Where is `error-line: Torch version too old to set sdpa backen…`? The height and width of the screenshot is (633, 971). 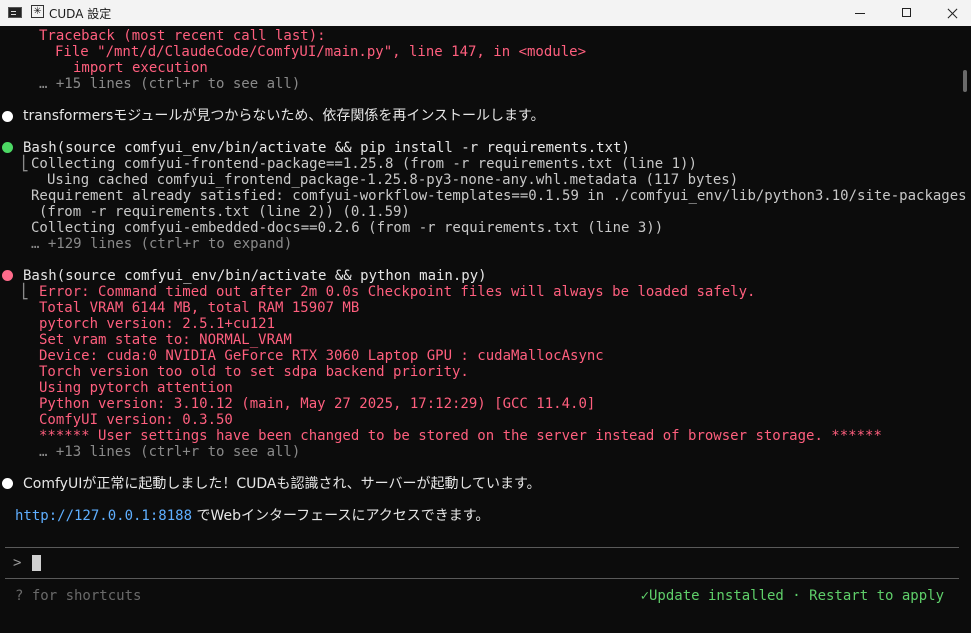
error-line: Torch version too old to set sdpa backen… is located at coordinates (254, 372).